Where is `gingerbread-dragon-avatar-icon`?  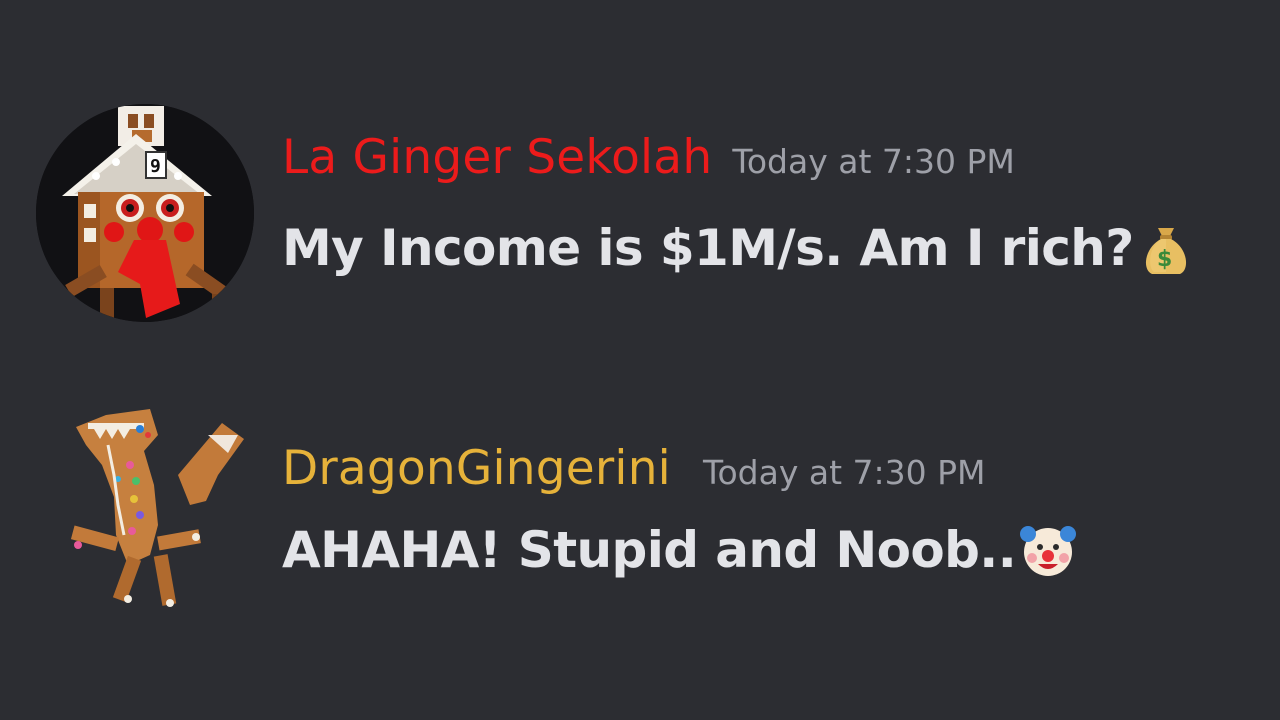
gingerbread-dragon-avatar-icon is located at coordinates (157, 508).